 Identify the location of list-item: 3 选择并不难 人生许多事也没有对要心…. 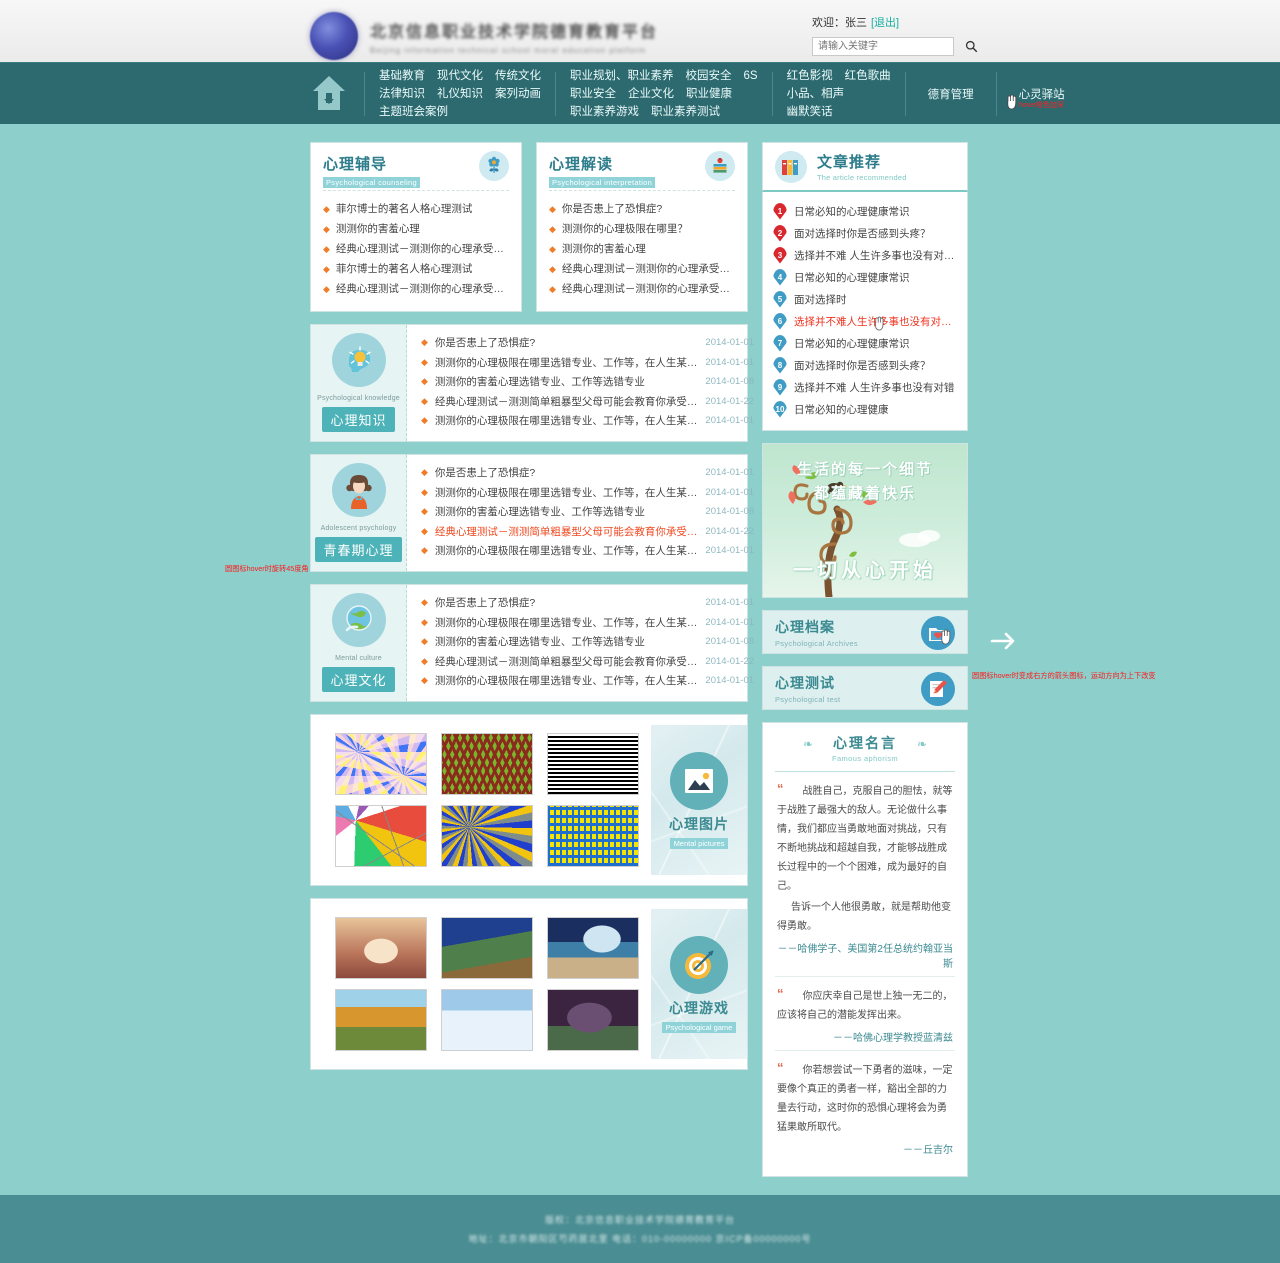
(865, 255).